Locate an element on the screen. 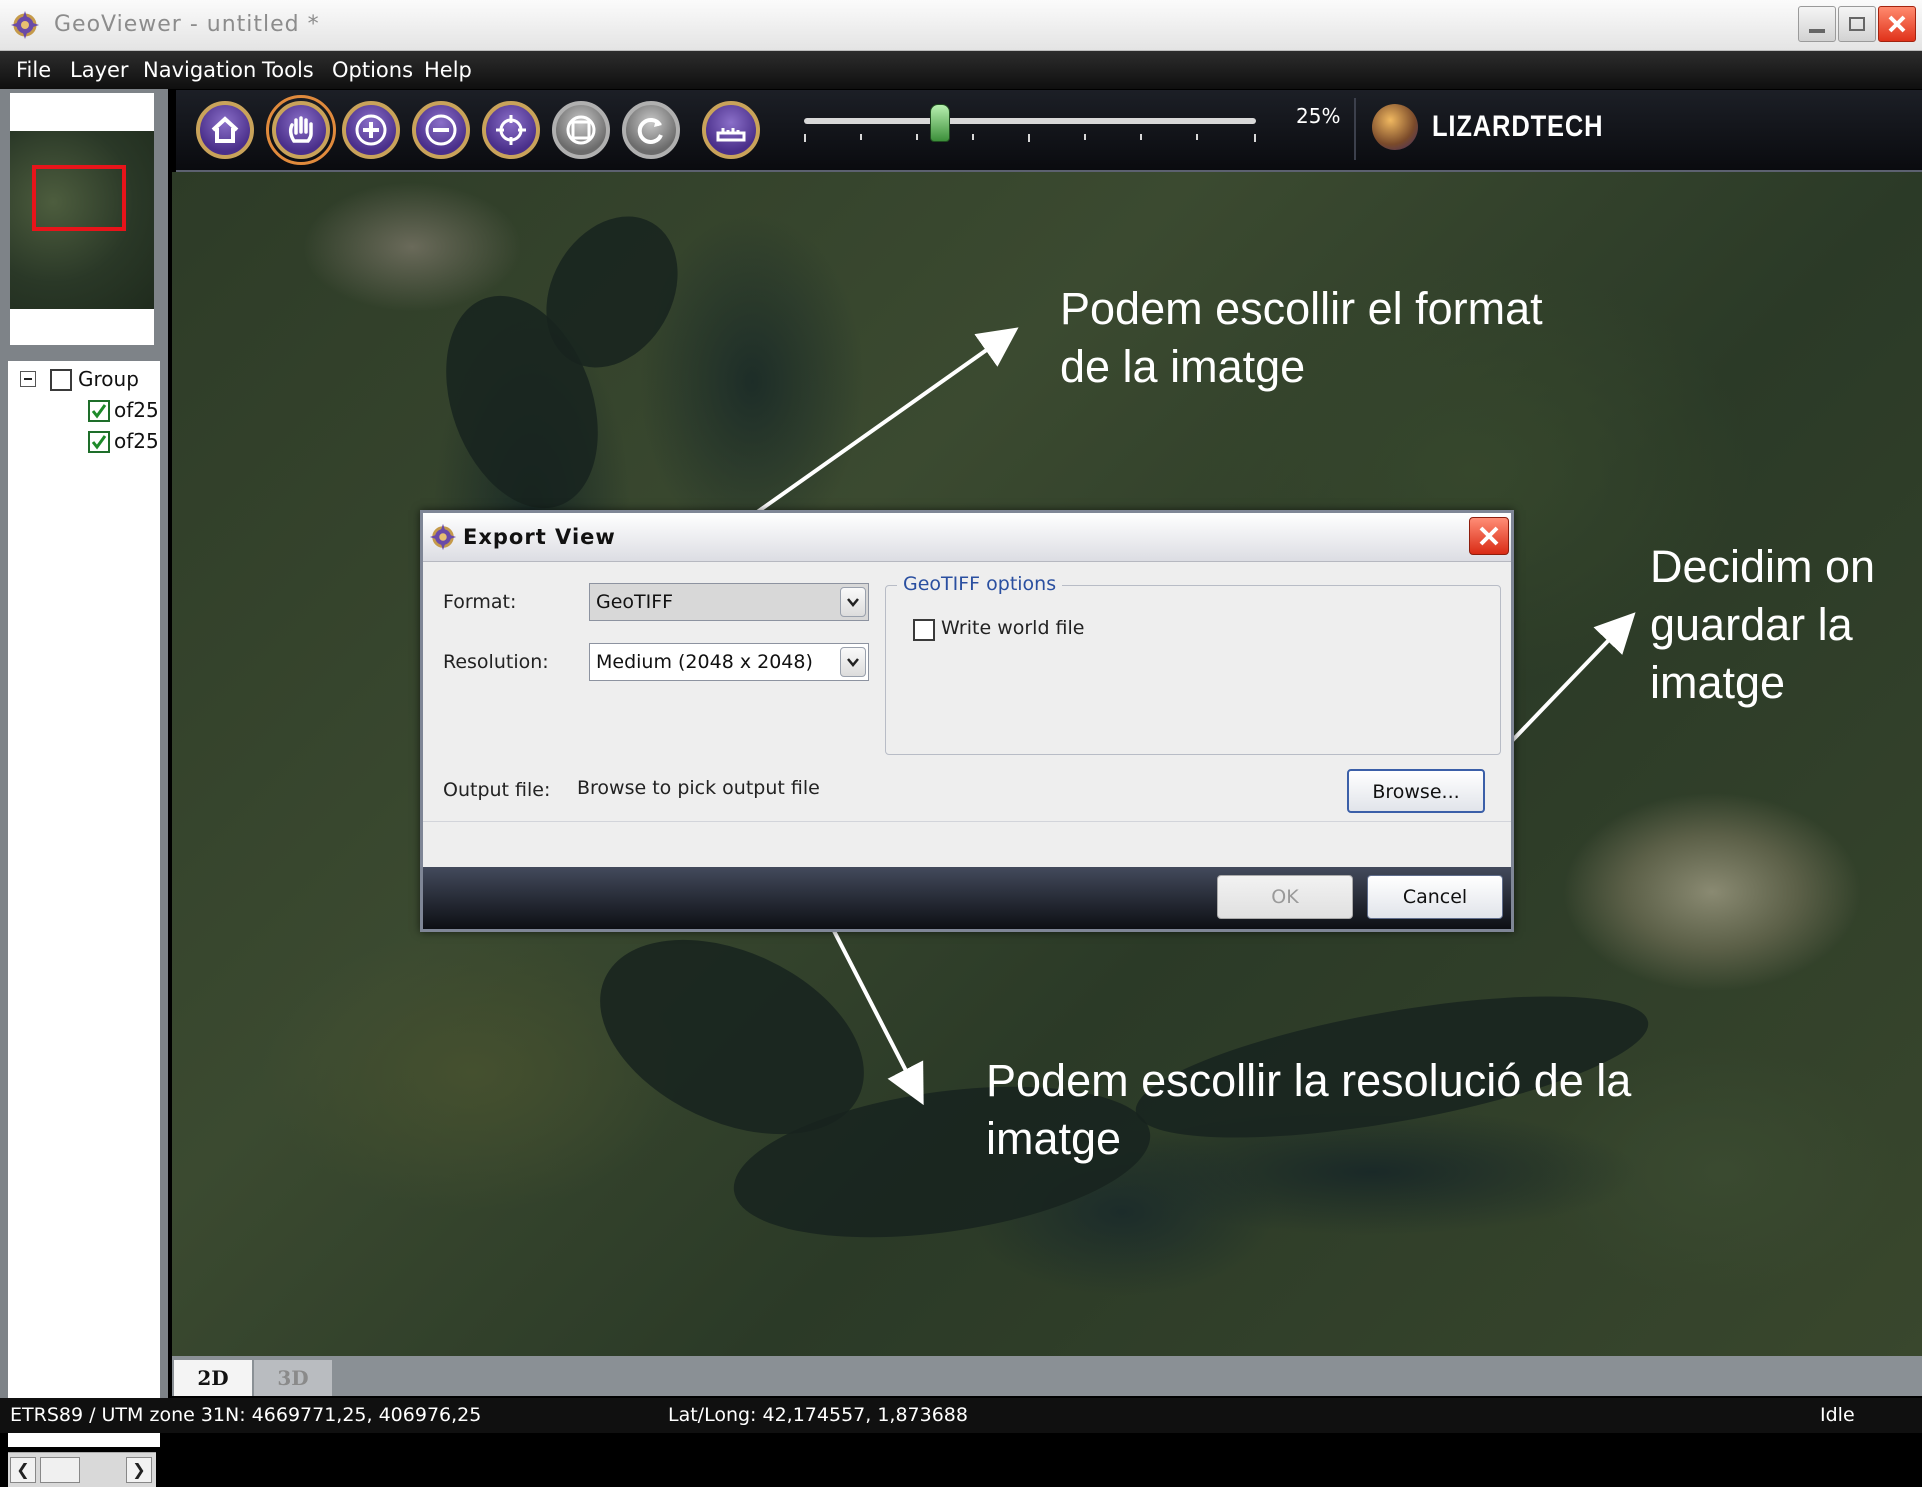 The width and height of the screenshot is (1922, 1487). resolution-value: Medium (2048 x 2048) is located at coordinates (704, 662).